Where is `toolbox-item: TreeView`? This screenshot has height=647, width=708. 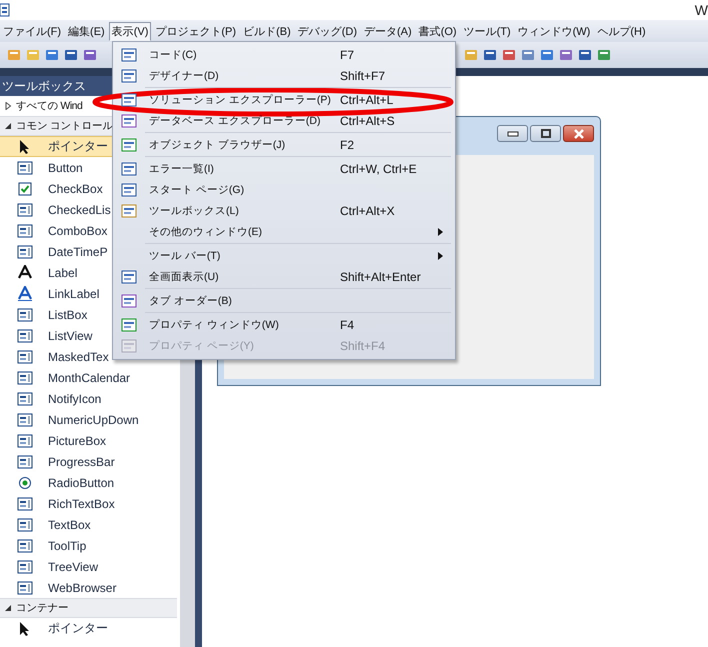
toolbox-item: TreeView is located at coordinates (90, 566).